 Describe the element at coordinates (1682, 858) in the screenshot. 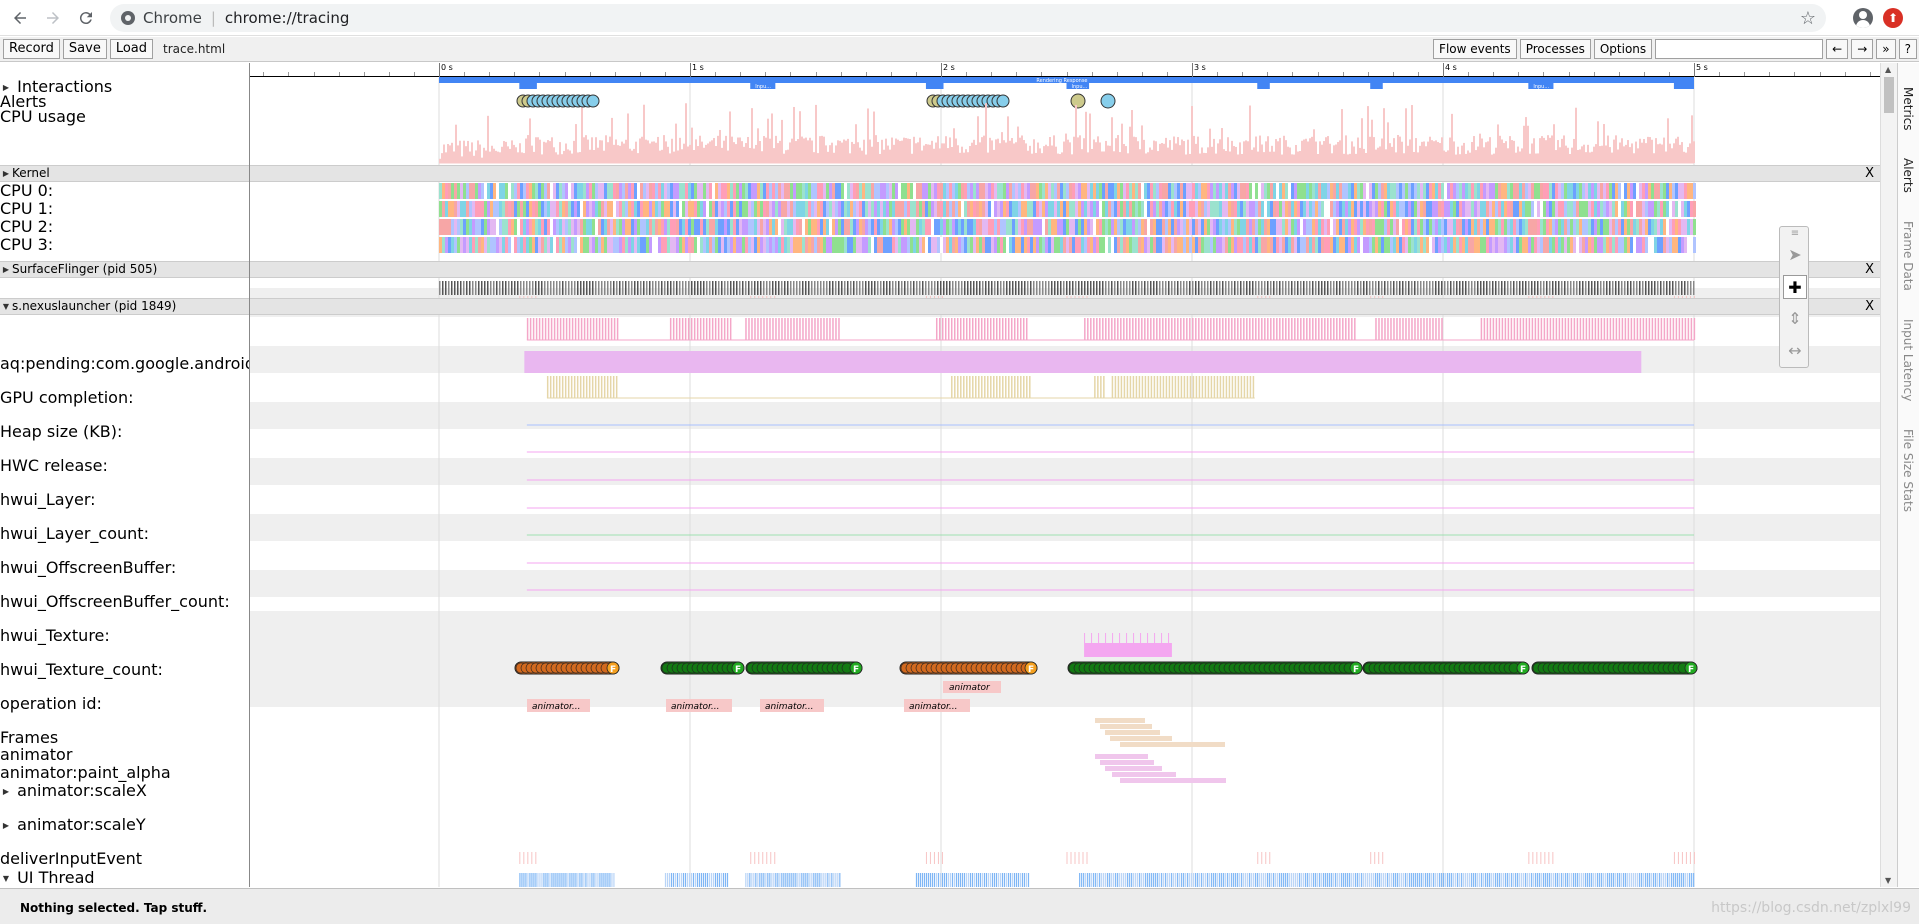

I see `deliver-input-tick` at that location.